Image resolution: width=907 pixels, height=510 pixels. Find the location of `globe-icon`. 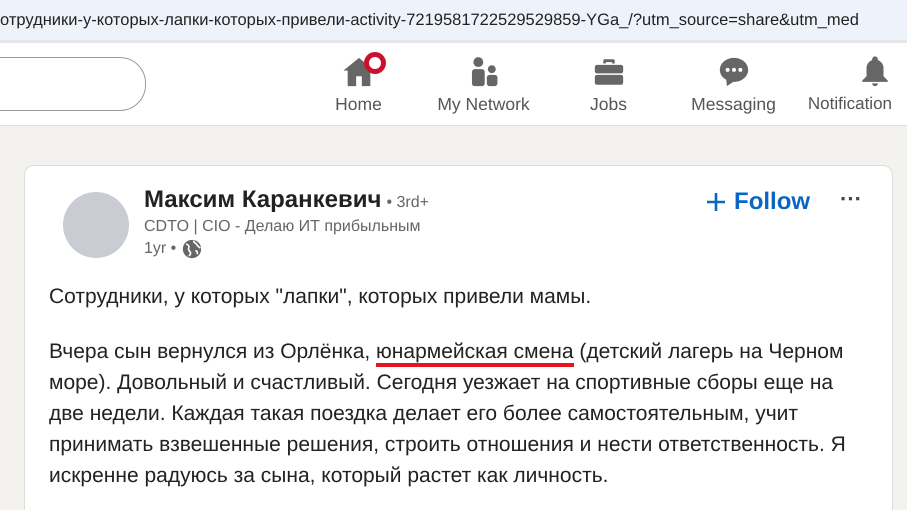

globe-icon is located at coordinates (192, 249).